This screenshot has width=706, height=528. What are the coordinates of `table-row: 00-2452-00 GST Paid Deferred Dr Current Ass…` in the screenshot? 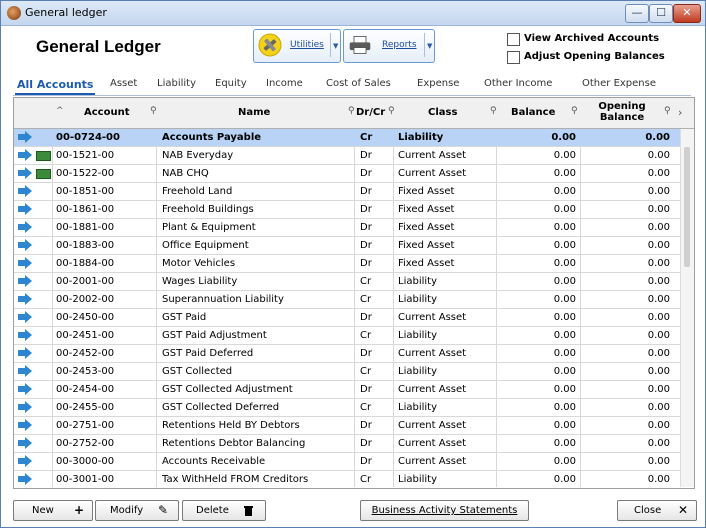 It's located at (347, 354).